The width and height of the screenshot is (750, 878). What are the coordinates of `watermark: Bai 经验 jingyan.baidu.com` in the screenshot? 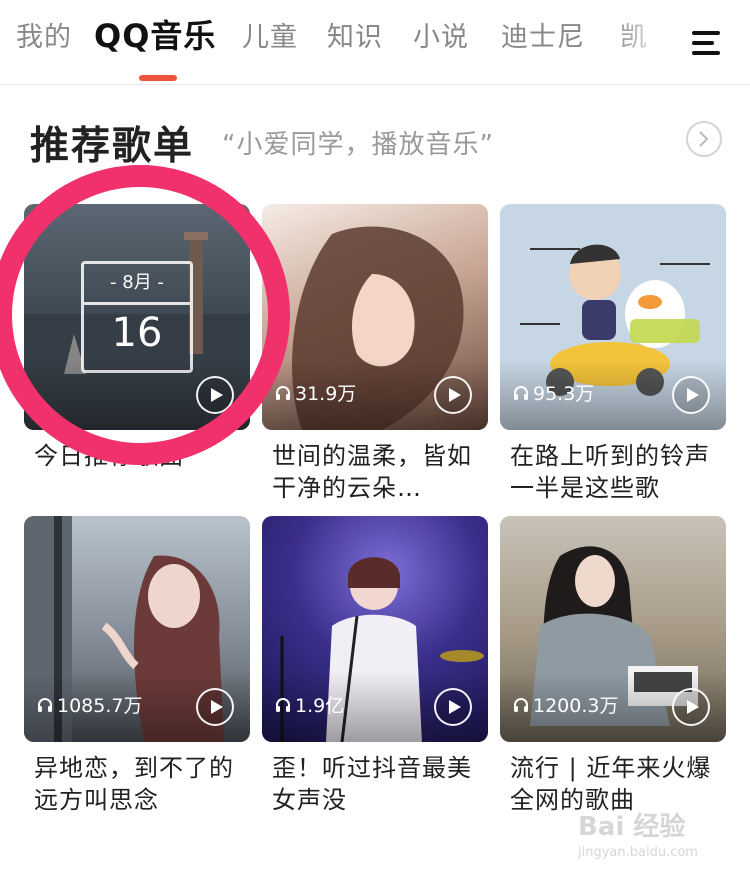 It's located at (638, 833).